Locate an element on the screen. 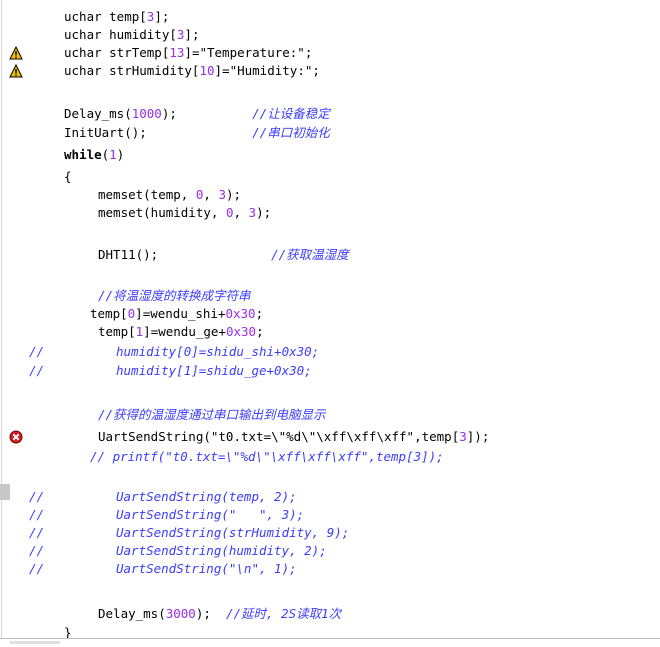  code-text: { is located at coordinates (68, 177).